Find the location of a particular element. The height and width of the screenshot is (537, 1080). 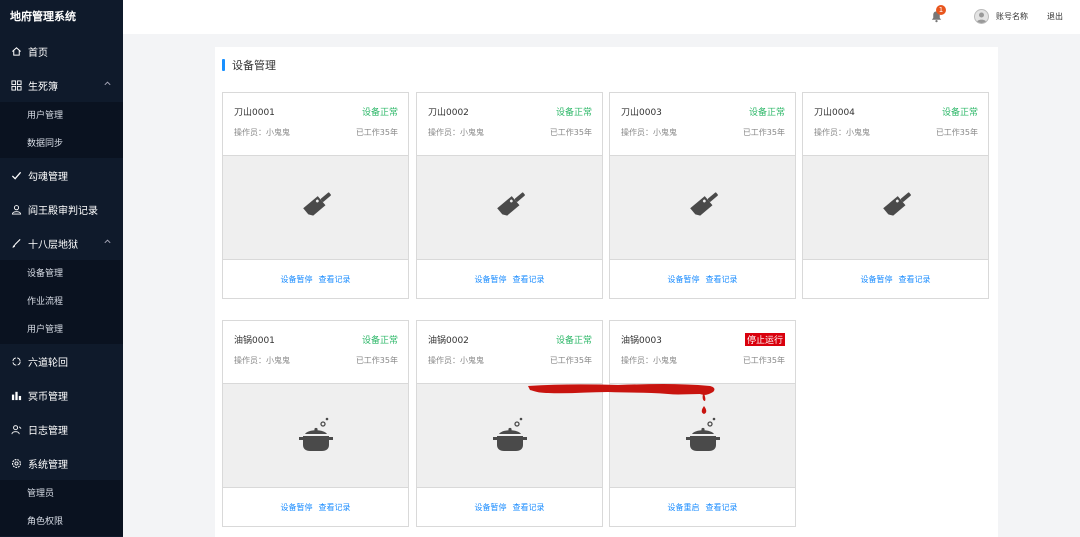

sidebar-item-judgment-records: 阎王殿审判记录 is located at coordinates (61, 209).